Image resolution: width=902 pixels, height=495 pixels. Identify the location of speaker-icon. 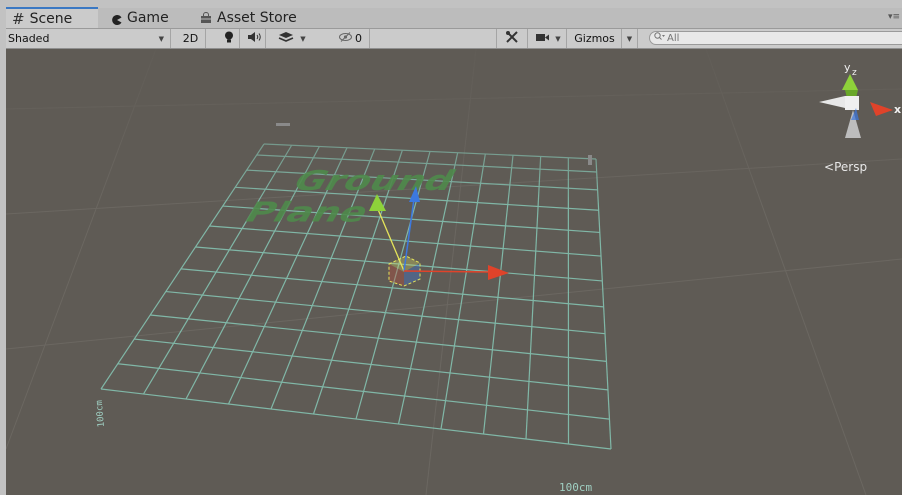
(254, 38).